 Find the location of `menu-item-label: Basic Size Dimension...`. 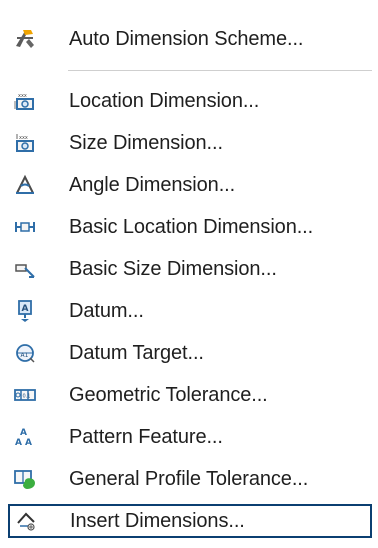

menu-item-label: Basic Size Dimension... is located at coordinates (173, 268).